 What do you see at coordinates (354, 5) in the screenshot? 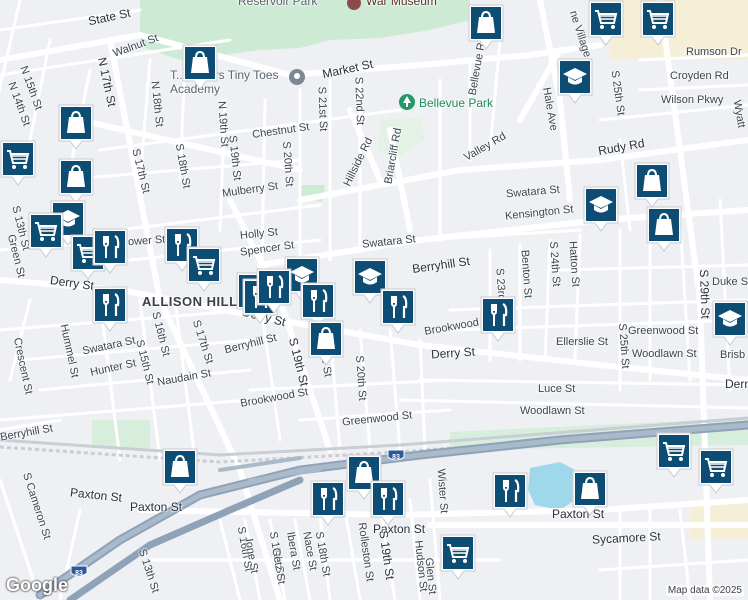
I see `museum-poi-icon` at bounding box center [354, 5].